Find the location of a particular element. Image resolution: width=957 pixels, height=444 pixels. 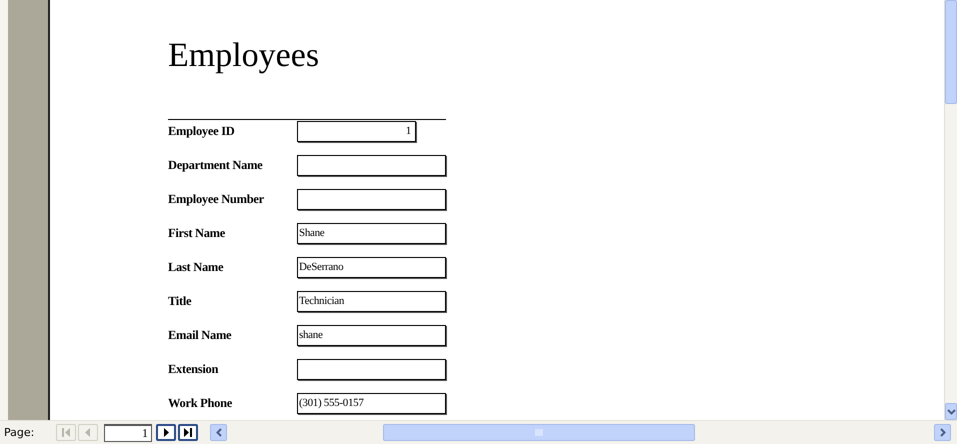

chevron-left-icon is located at coordinates (219, 432).